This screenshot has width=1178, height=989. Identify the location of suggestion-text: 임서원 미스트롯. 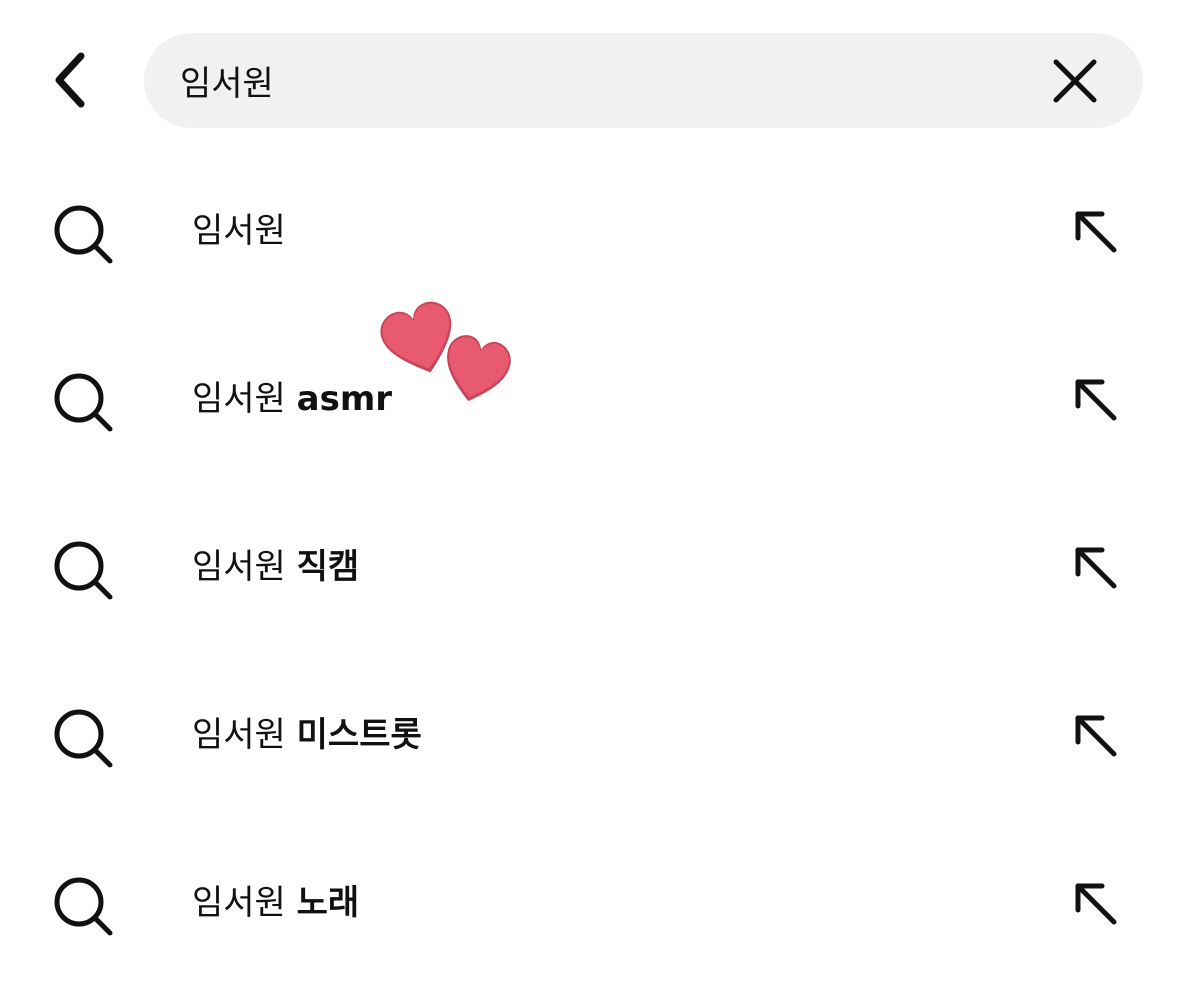
(307, 735).